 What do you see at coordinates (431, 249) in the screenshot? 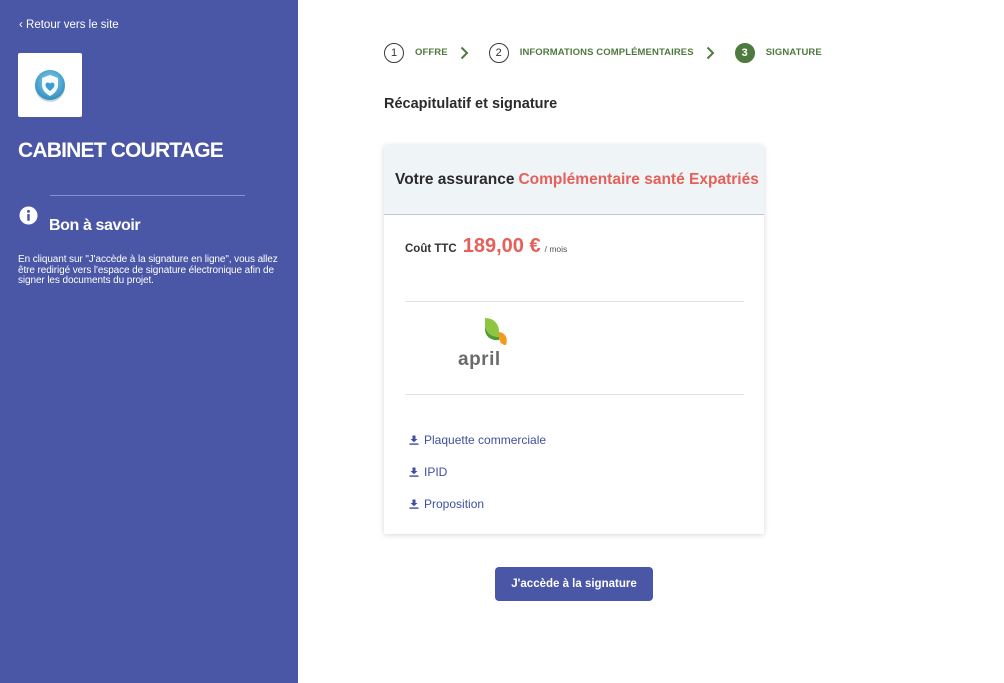
I see `price-label: Coût TTC` at bounding box center [431, 249].